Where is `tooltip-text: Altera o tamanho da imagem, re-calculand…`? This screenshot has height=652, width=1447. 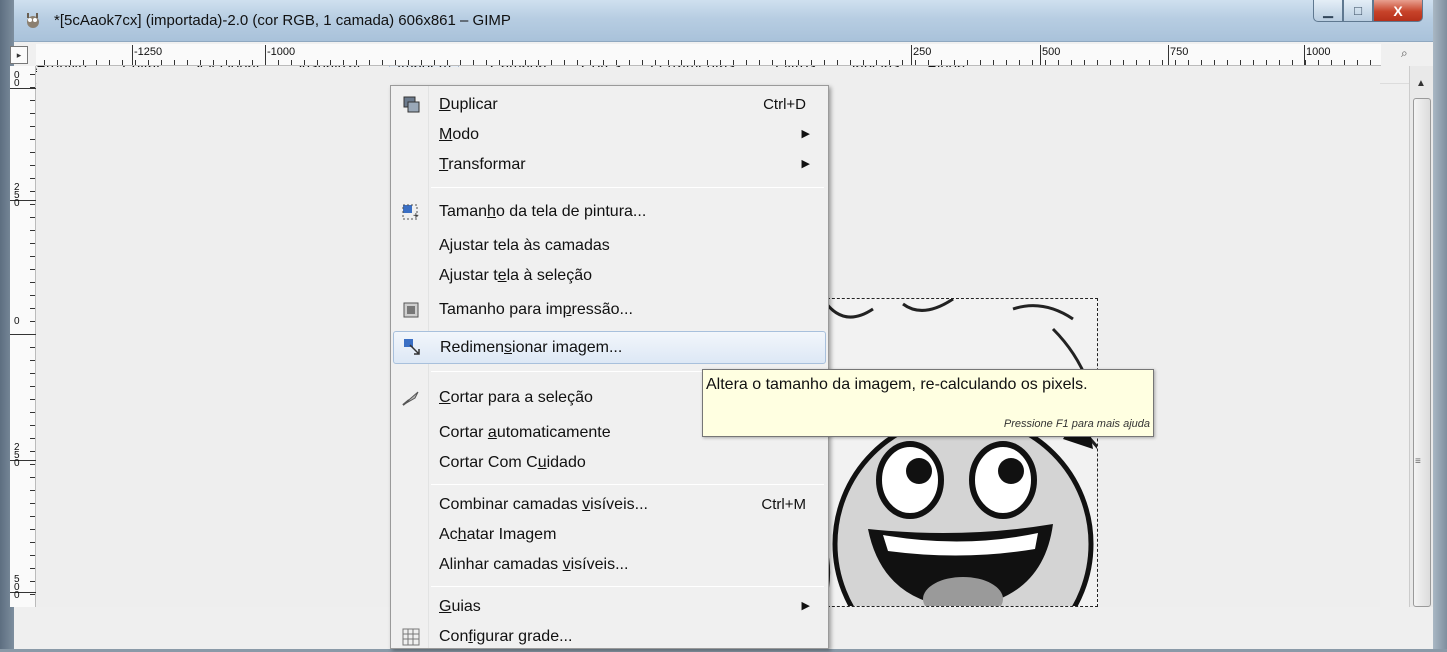
tooltip-text: Altera o tamanho da imagem, re-calculand… is located at coordinates (897, 384).